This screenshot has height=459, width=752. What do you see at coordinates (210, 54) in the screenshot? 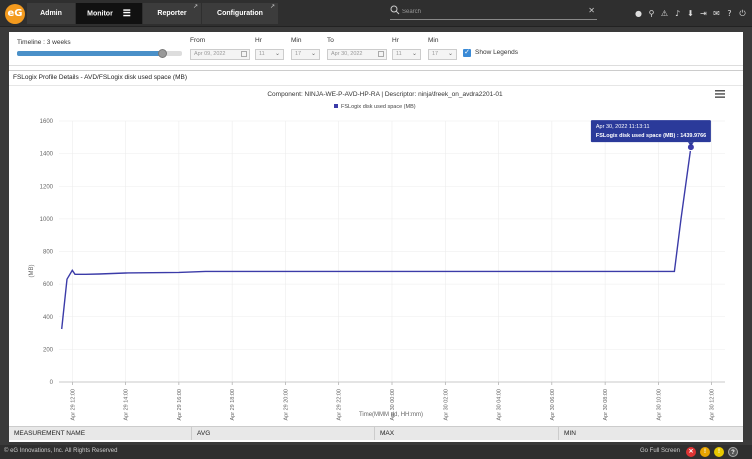
I see `from-date-value: Apr 09, 2022` at bounding box center [210, 54].